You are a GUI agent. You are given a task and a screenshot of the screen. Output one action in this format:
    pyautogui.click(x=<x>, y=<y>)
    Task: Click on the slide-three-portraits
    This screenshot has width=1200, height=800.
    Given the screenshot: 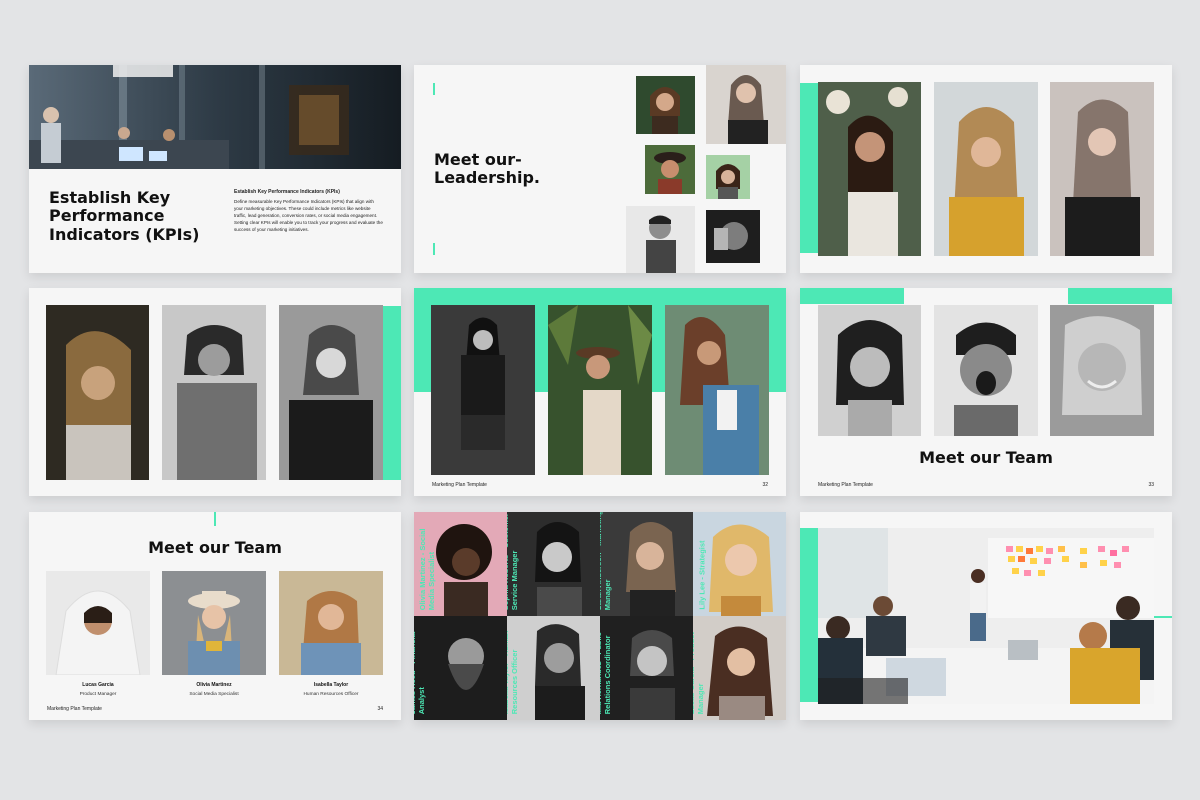 What is the action you would take?
    pyautogui.click(x=986, y=169)
    